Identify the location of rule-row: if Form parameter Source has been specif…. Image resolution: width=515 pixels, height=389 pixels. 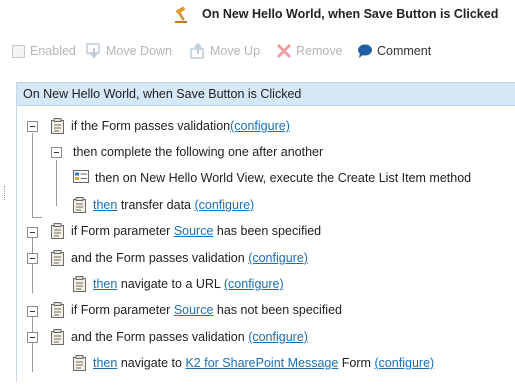
(186, 231).